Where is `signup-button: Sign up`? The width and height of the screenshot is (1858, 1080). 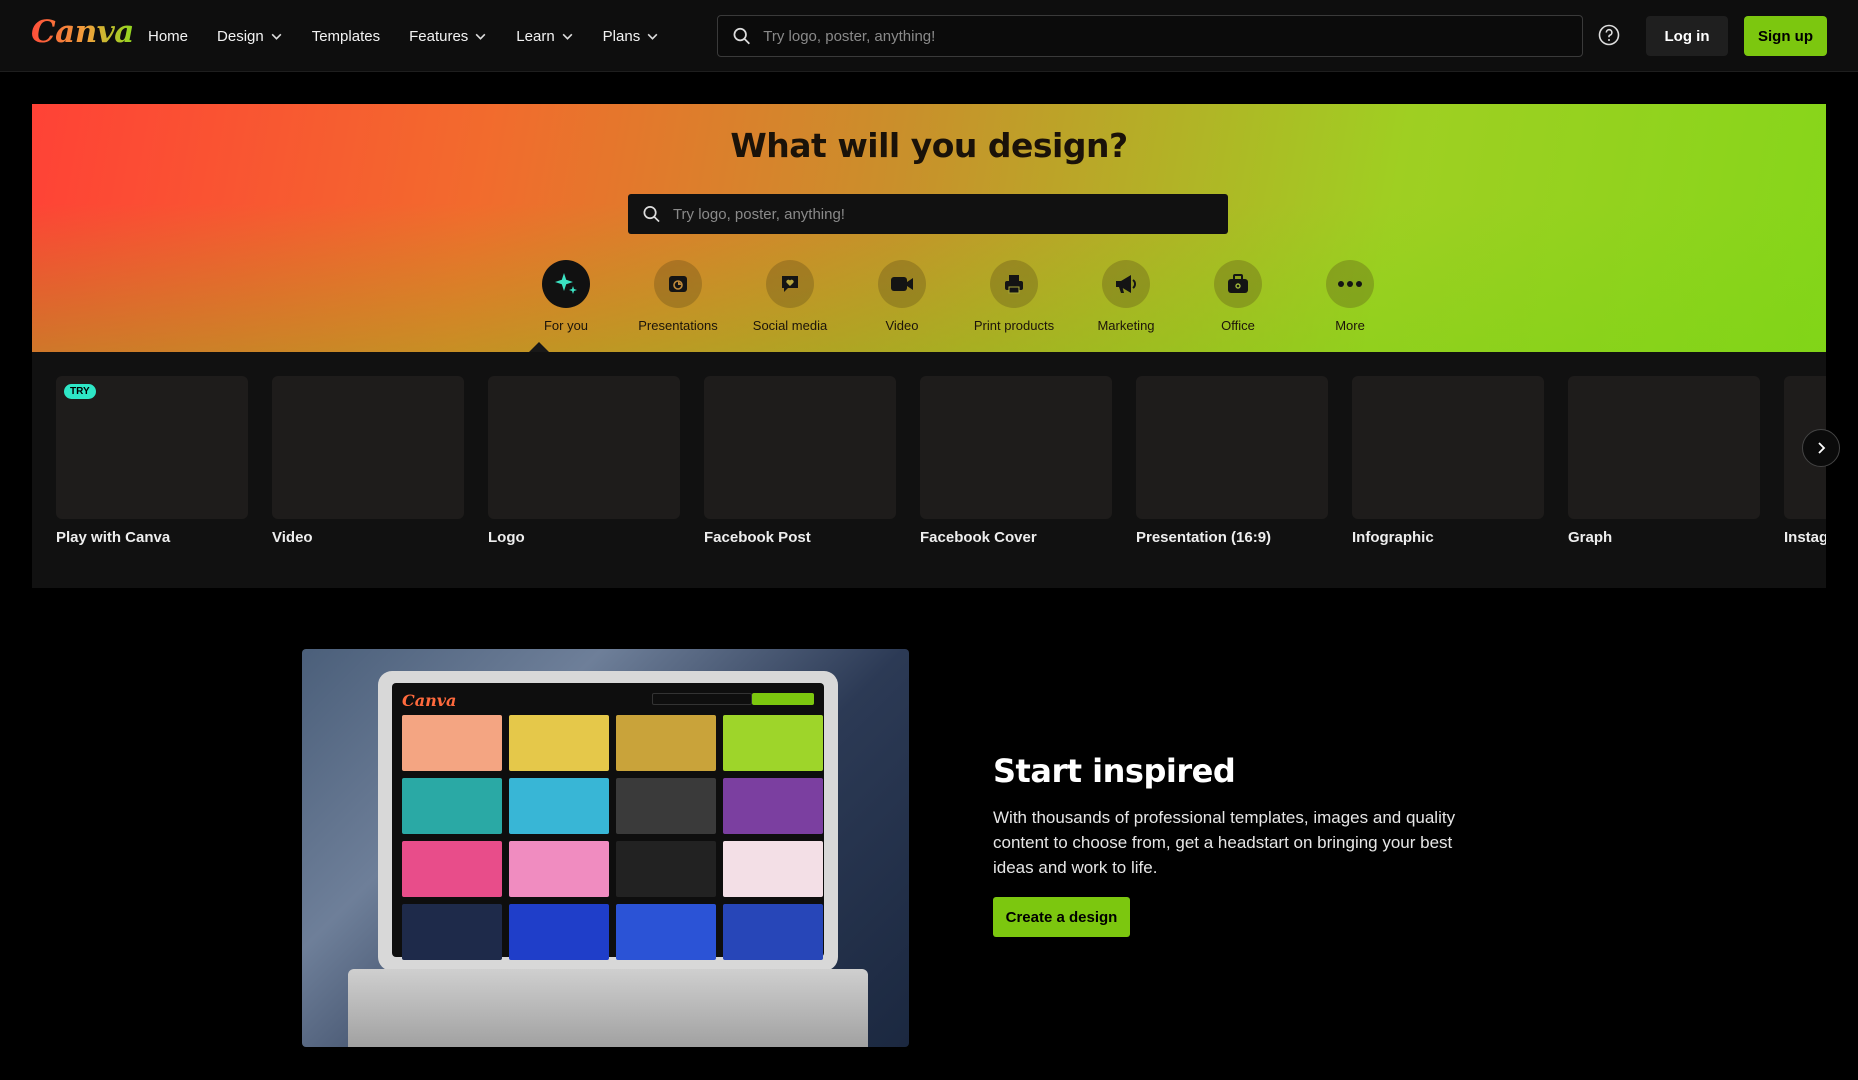 signup-button: Sign up is located at coordinates (1785, 36).